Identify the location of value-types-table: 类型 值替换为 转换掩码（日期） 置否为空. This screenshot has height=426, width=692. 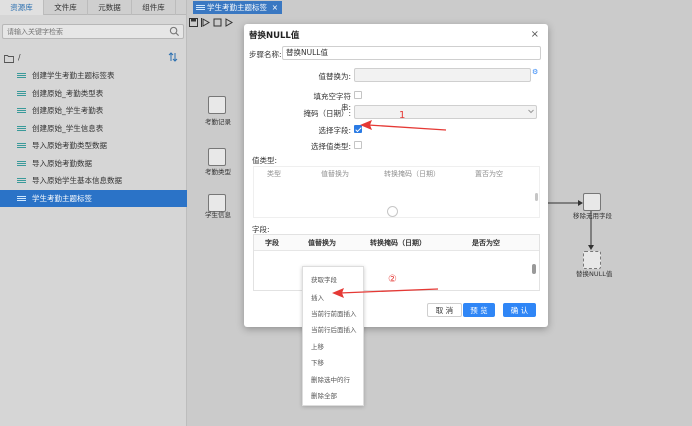
(396, 192).